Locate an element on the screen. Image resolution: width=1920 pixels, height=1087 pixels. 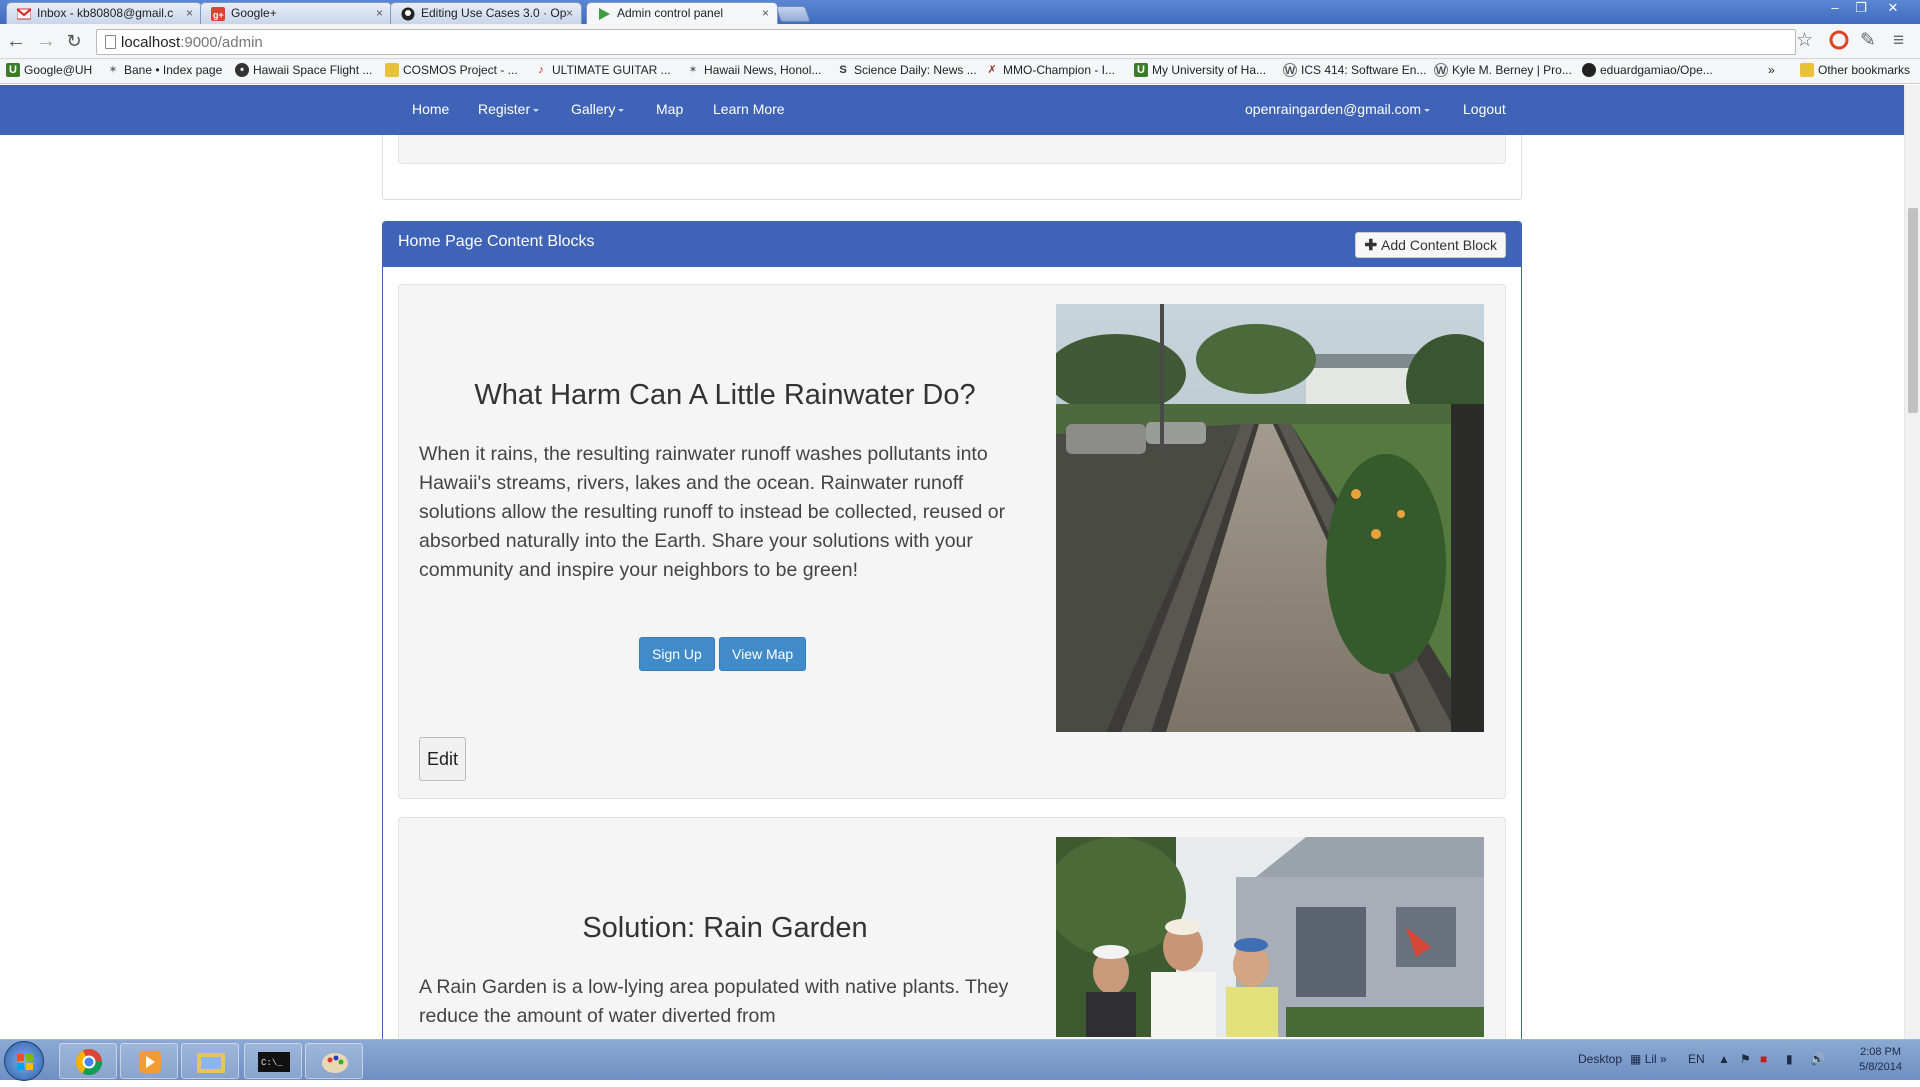
security-icon: ■ is located at coordinates (1763, 1059).